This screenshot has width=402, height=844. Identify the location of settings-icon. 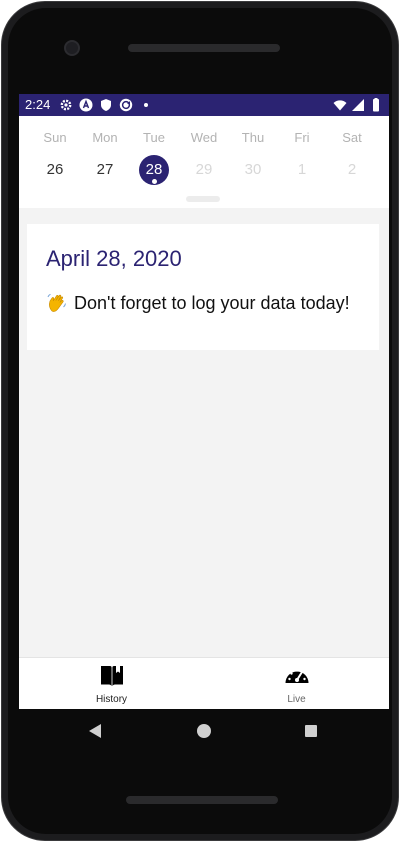
(66, 105).